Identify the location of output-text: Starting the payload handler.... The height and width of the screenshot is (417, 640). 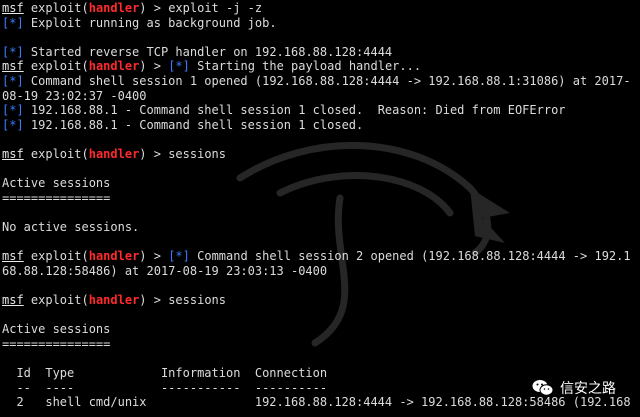
(305, 66).